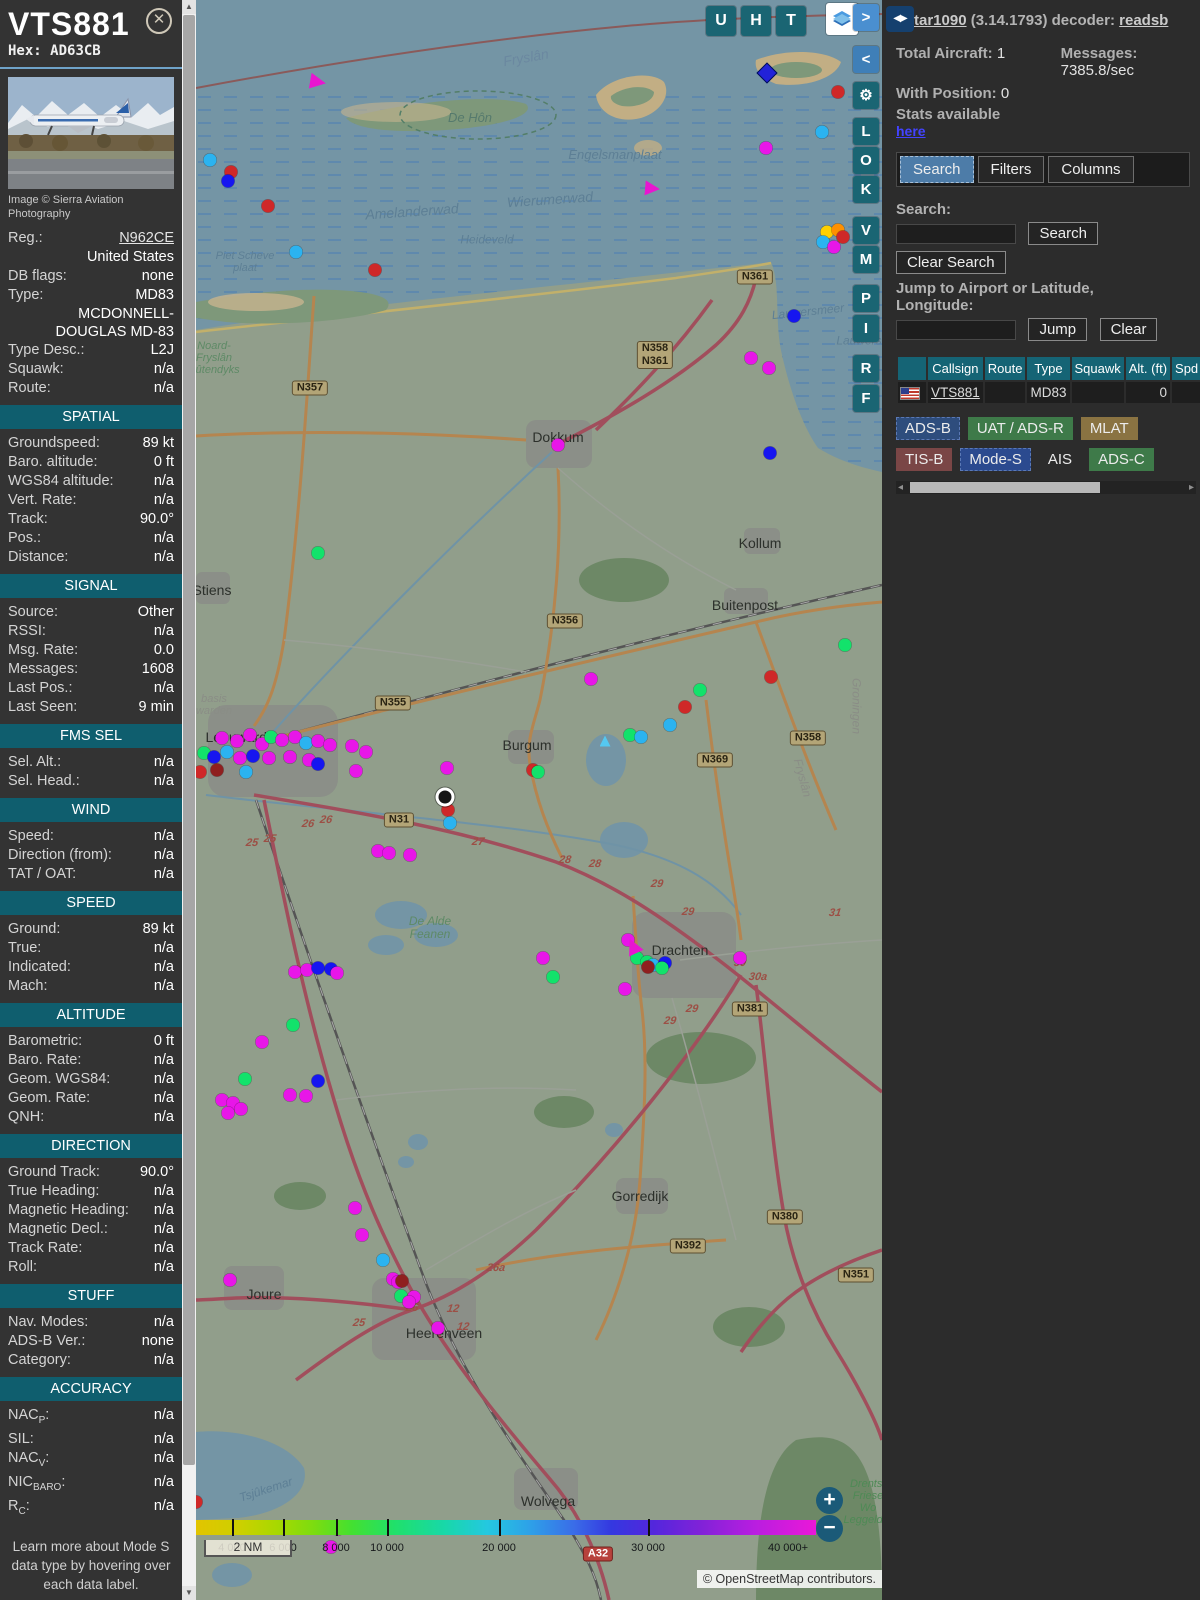 This screenshot has width=1200, height=1600. What do you see at coordinates (1005, 487) in the screenshot?
I see `hscroll-thumb` at bounding box center [1005, 487].